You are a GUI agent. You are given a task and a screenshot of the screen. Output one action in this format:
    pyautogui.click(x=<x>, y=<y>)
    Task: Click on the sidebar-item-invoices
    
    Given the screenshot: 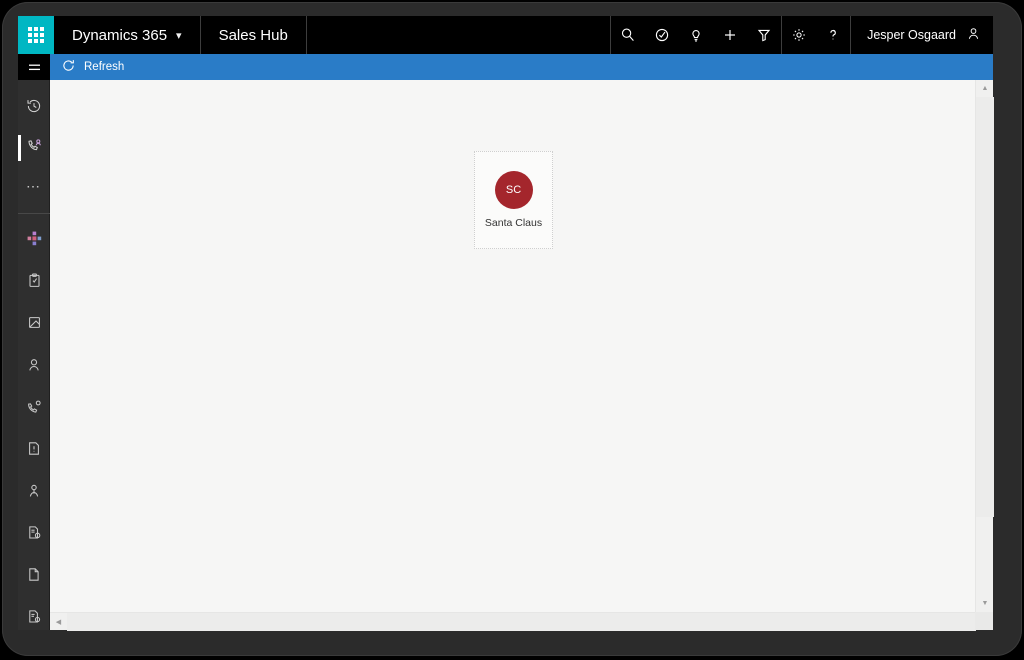 What is the action you would take?
    pyautogui.click(x=34, y=619)
    